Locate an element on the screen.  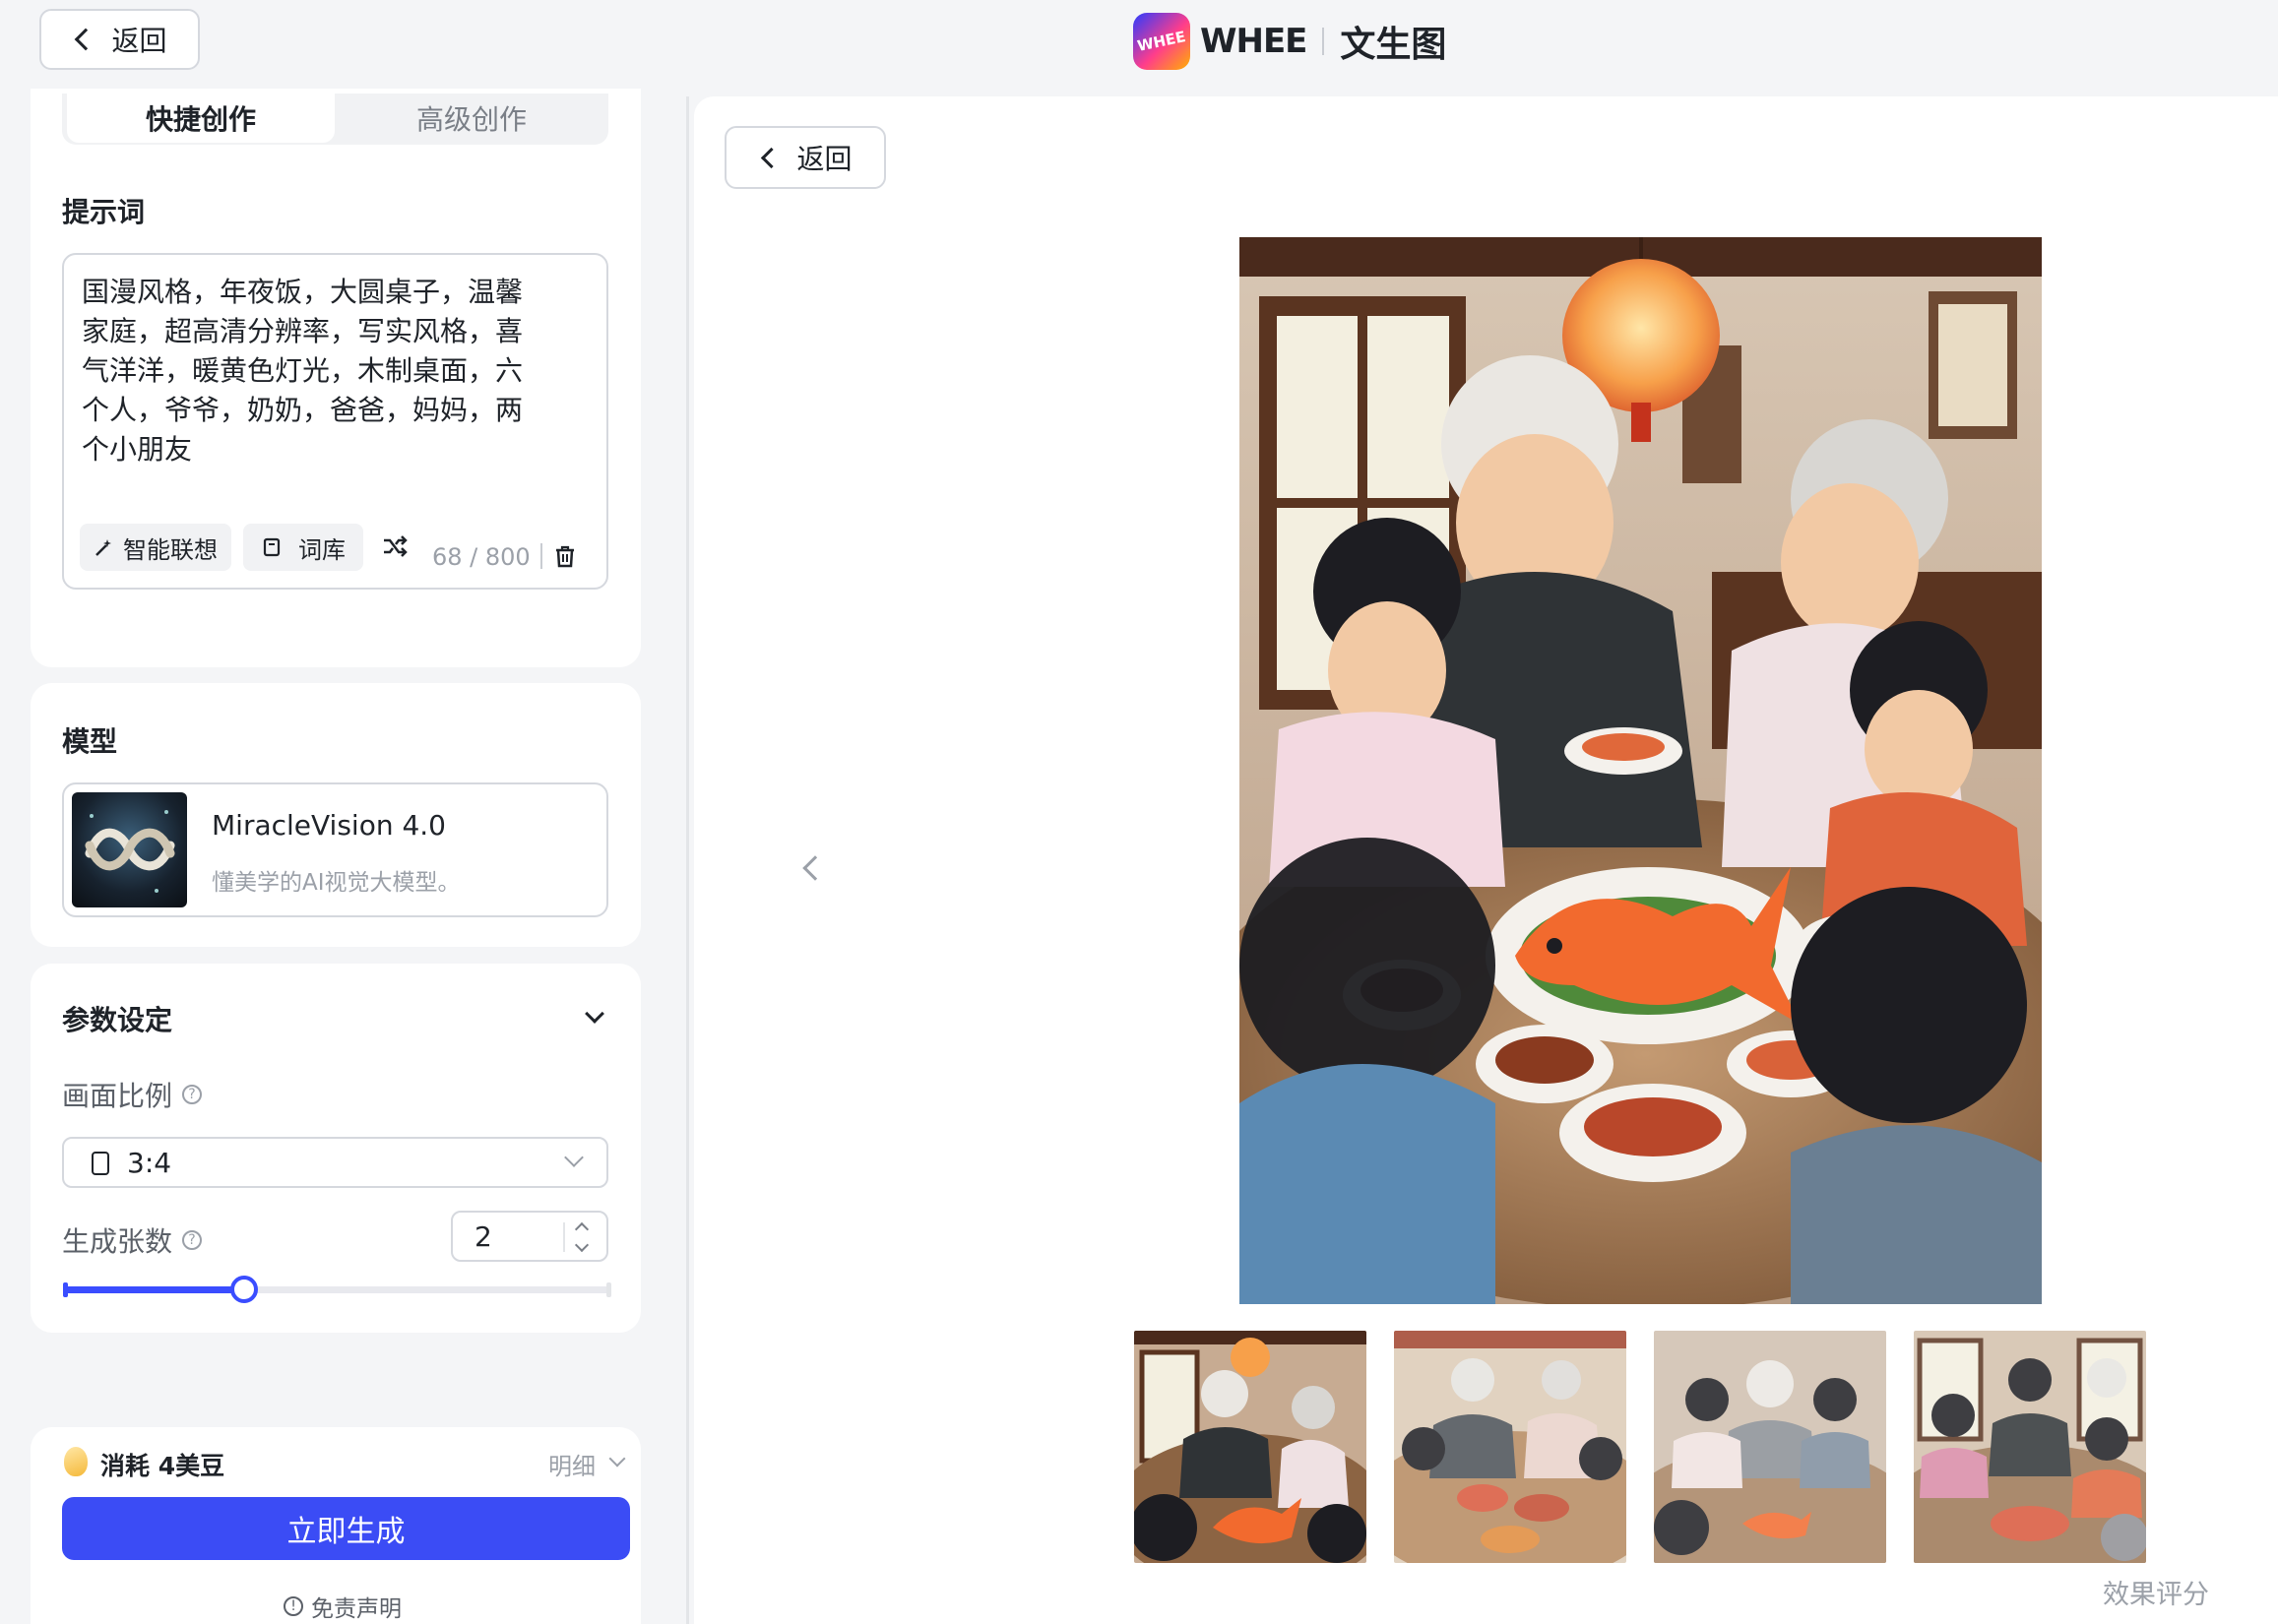
result-back-button: 返回 is located at coordinates (805, 157).